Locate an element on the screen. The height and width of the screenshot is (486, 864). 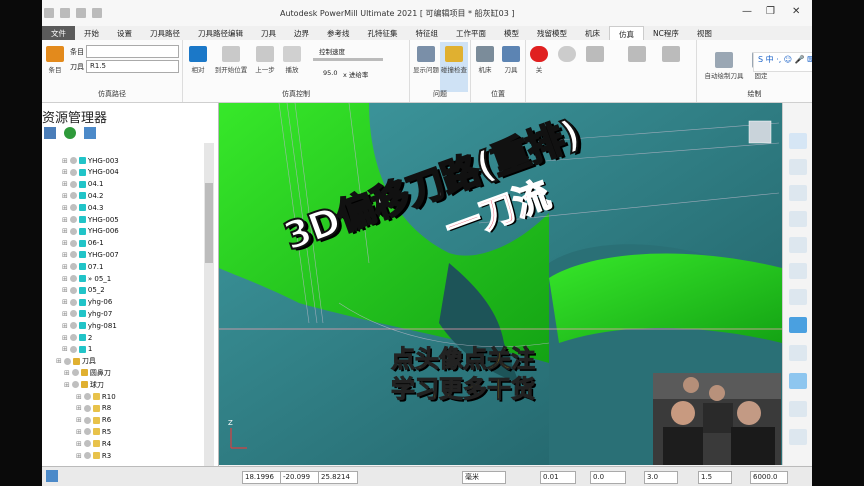
transparent-cube-icon is located at coordinates (798, 381).